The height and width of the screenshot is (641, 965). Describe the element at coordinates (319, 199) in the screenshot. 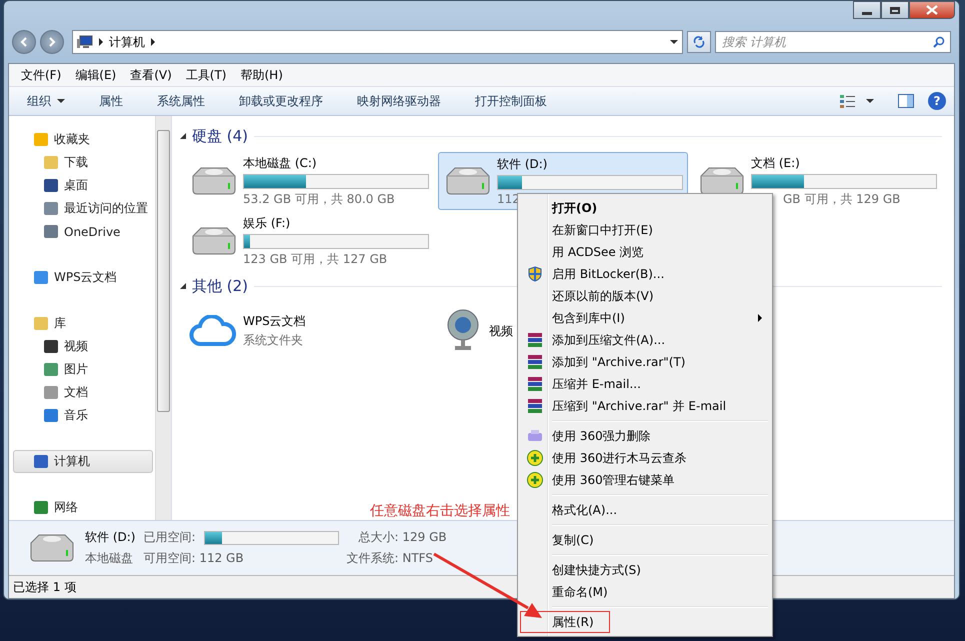

I see `drive-info: 53.2 GB 可用，共 80.0 GB` at that location.